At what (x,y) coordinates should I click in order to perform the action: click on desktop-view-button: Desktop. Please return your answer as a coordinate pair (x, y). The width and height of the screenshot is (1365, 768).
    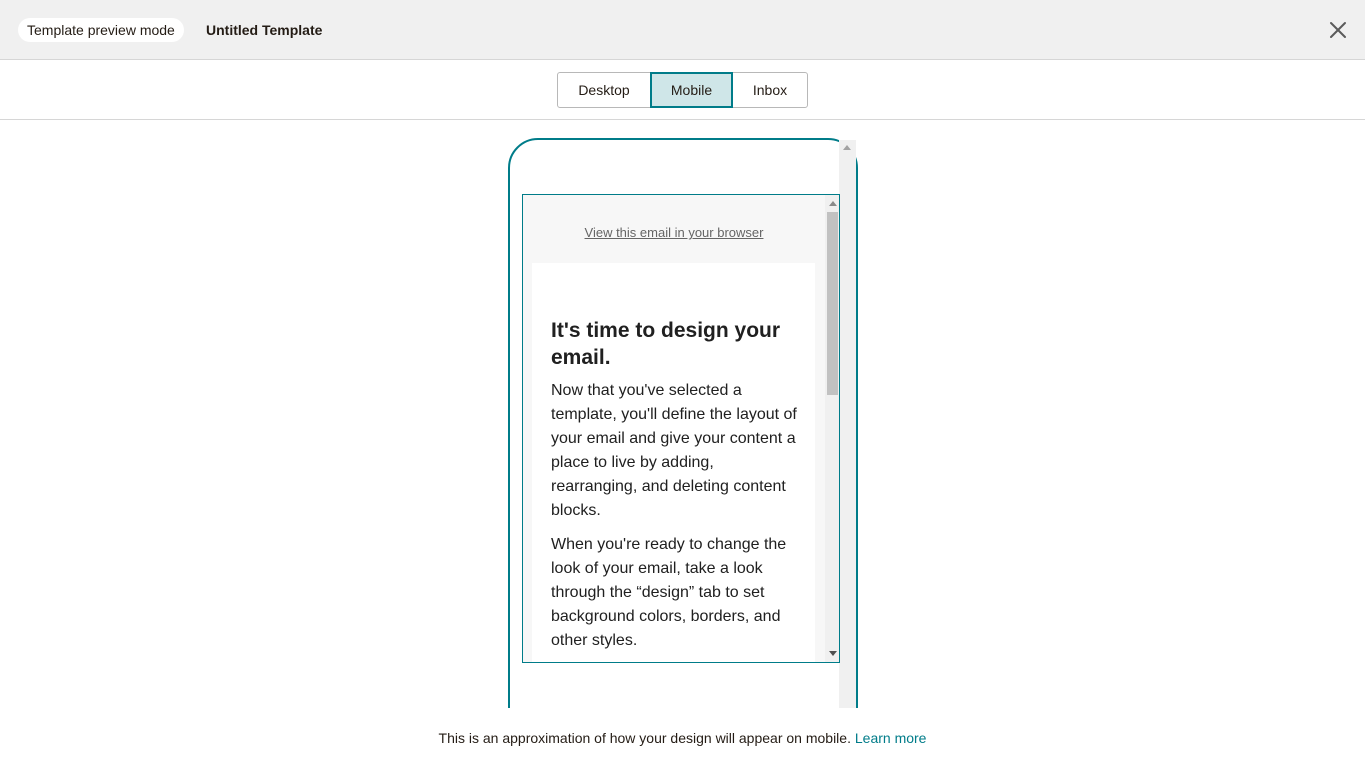
    Looking at the image, I should click on (604, 90).